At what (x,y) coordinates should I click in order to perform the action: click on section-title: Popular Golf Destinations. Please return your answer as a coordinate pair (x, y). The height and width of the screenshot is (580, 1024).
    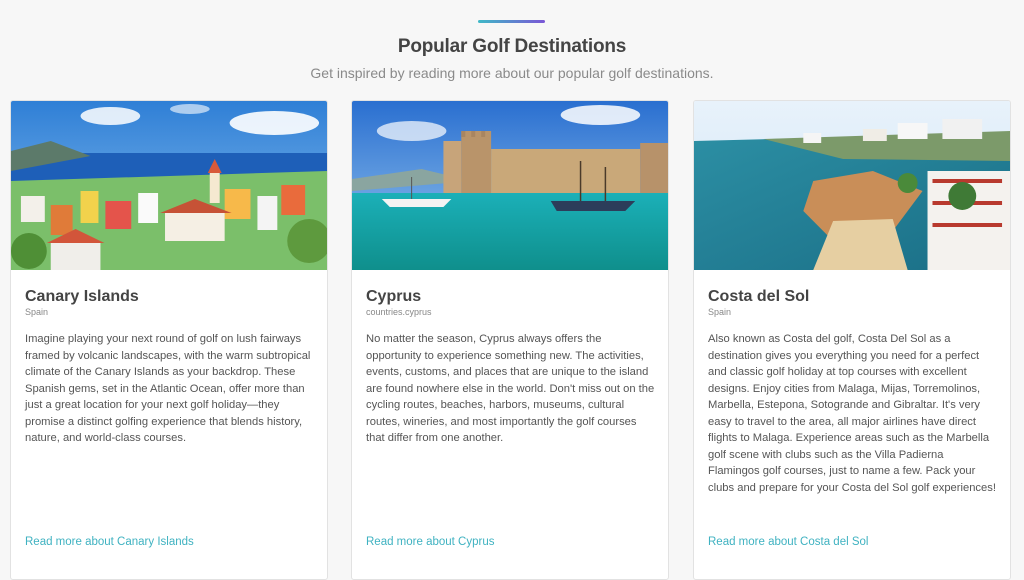
    Looking at the image, I should click on (512, 46).